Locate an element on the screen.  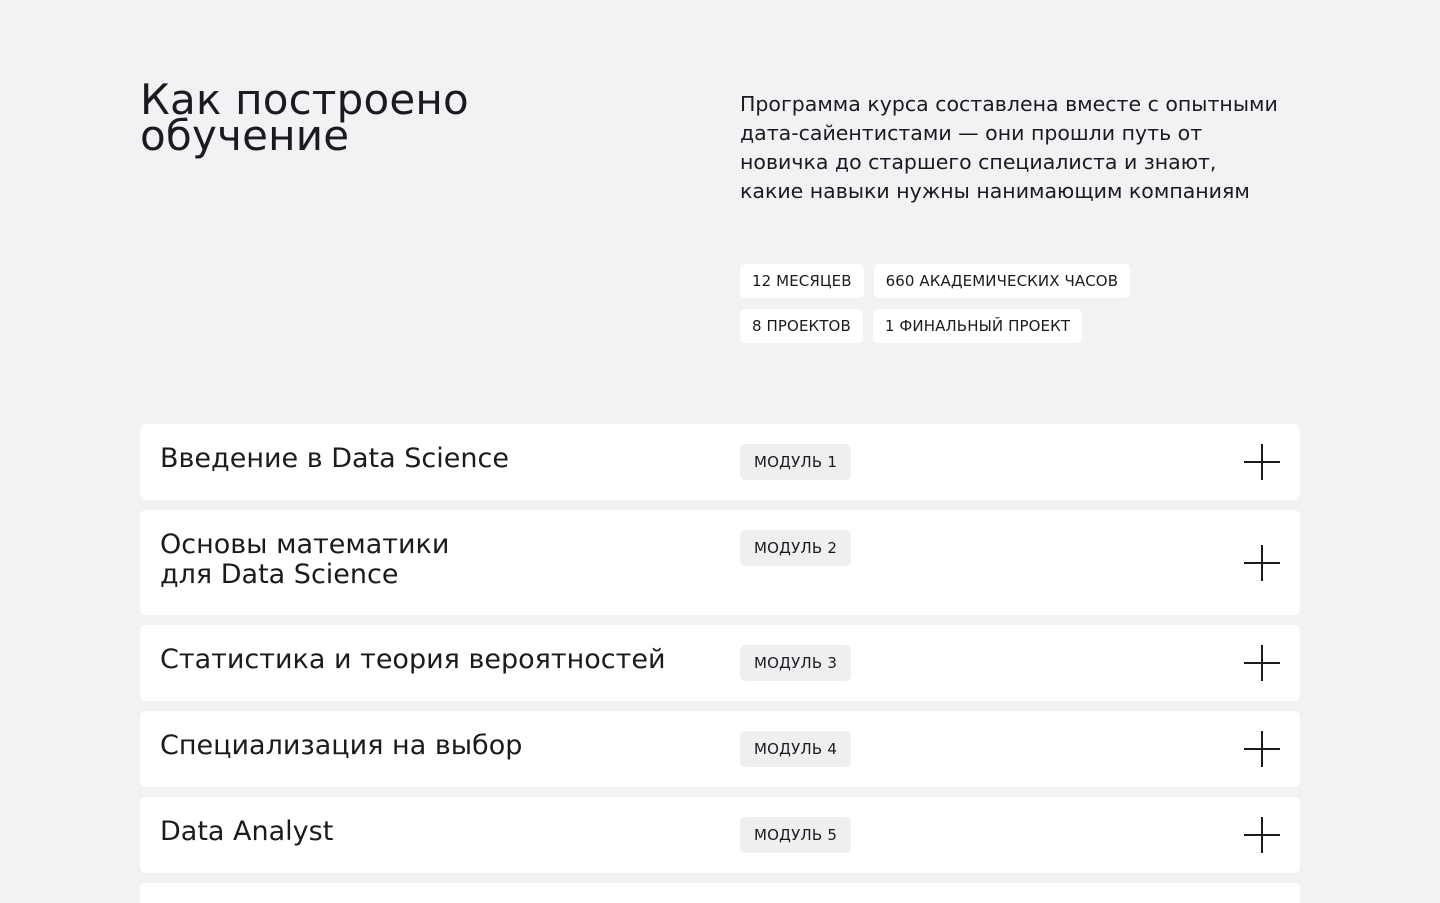
module-title: Основы математики для Data Science is located at coordinates (305, 559).